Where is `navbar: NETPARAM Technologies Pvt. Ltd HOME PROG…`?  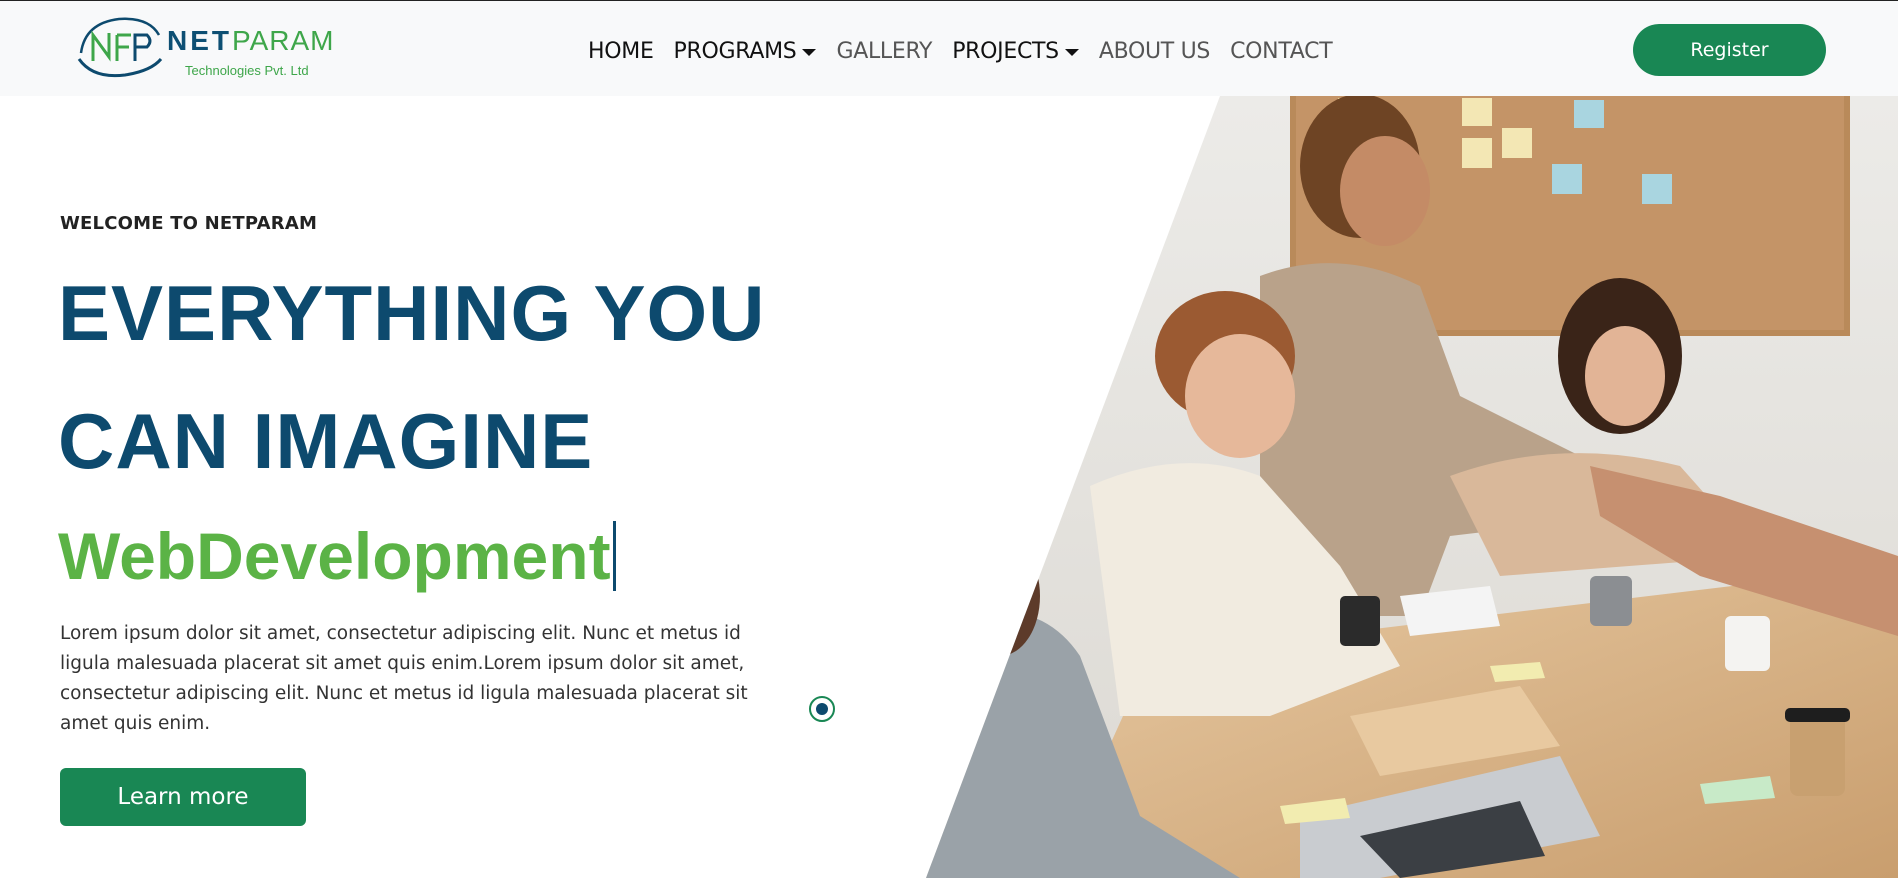
navbar: NETPARAM Technologies Pvt. Ltd HOME PROG… is located at coordinates (949, 48).